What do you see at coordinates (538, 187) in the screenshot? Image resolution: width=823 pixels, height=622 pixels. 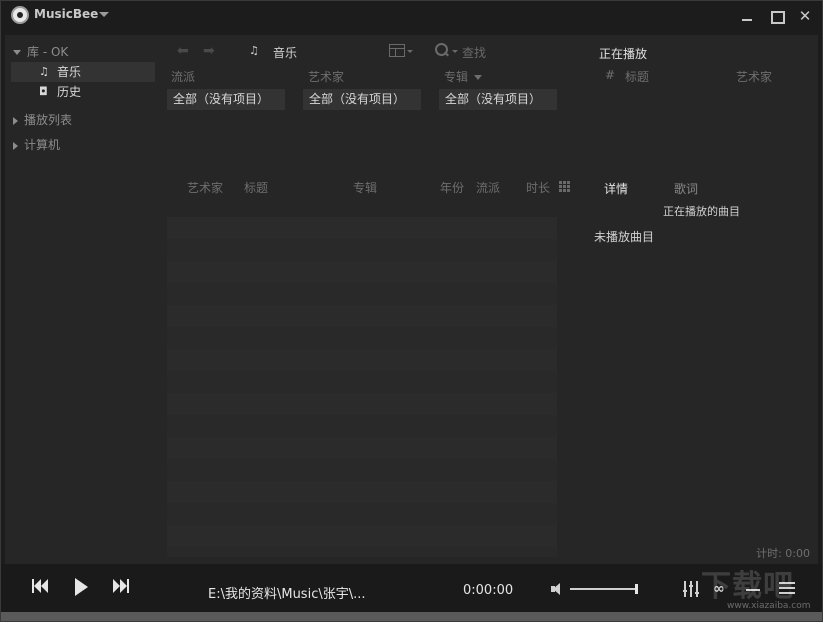 I see `column-header-duration: 时长` at bounding box center [538, 187].